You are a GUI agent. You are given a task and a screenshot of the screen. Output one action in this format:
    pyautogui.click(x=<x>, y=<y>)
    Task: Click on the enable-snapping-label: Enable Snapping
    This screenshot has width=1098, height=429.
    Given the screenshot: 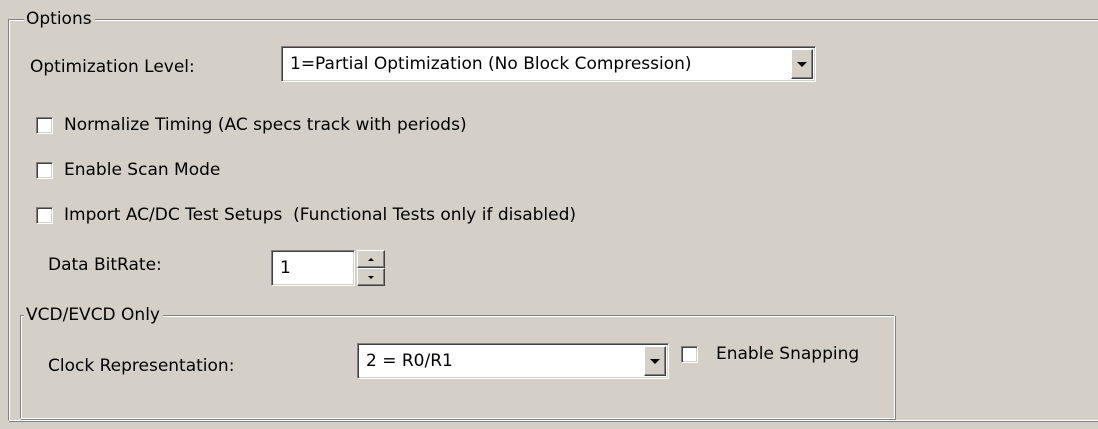 What is the action you would take?
    pyautogui.click(x=787, y=354)
    